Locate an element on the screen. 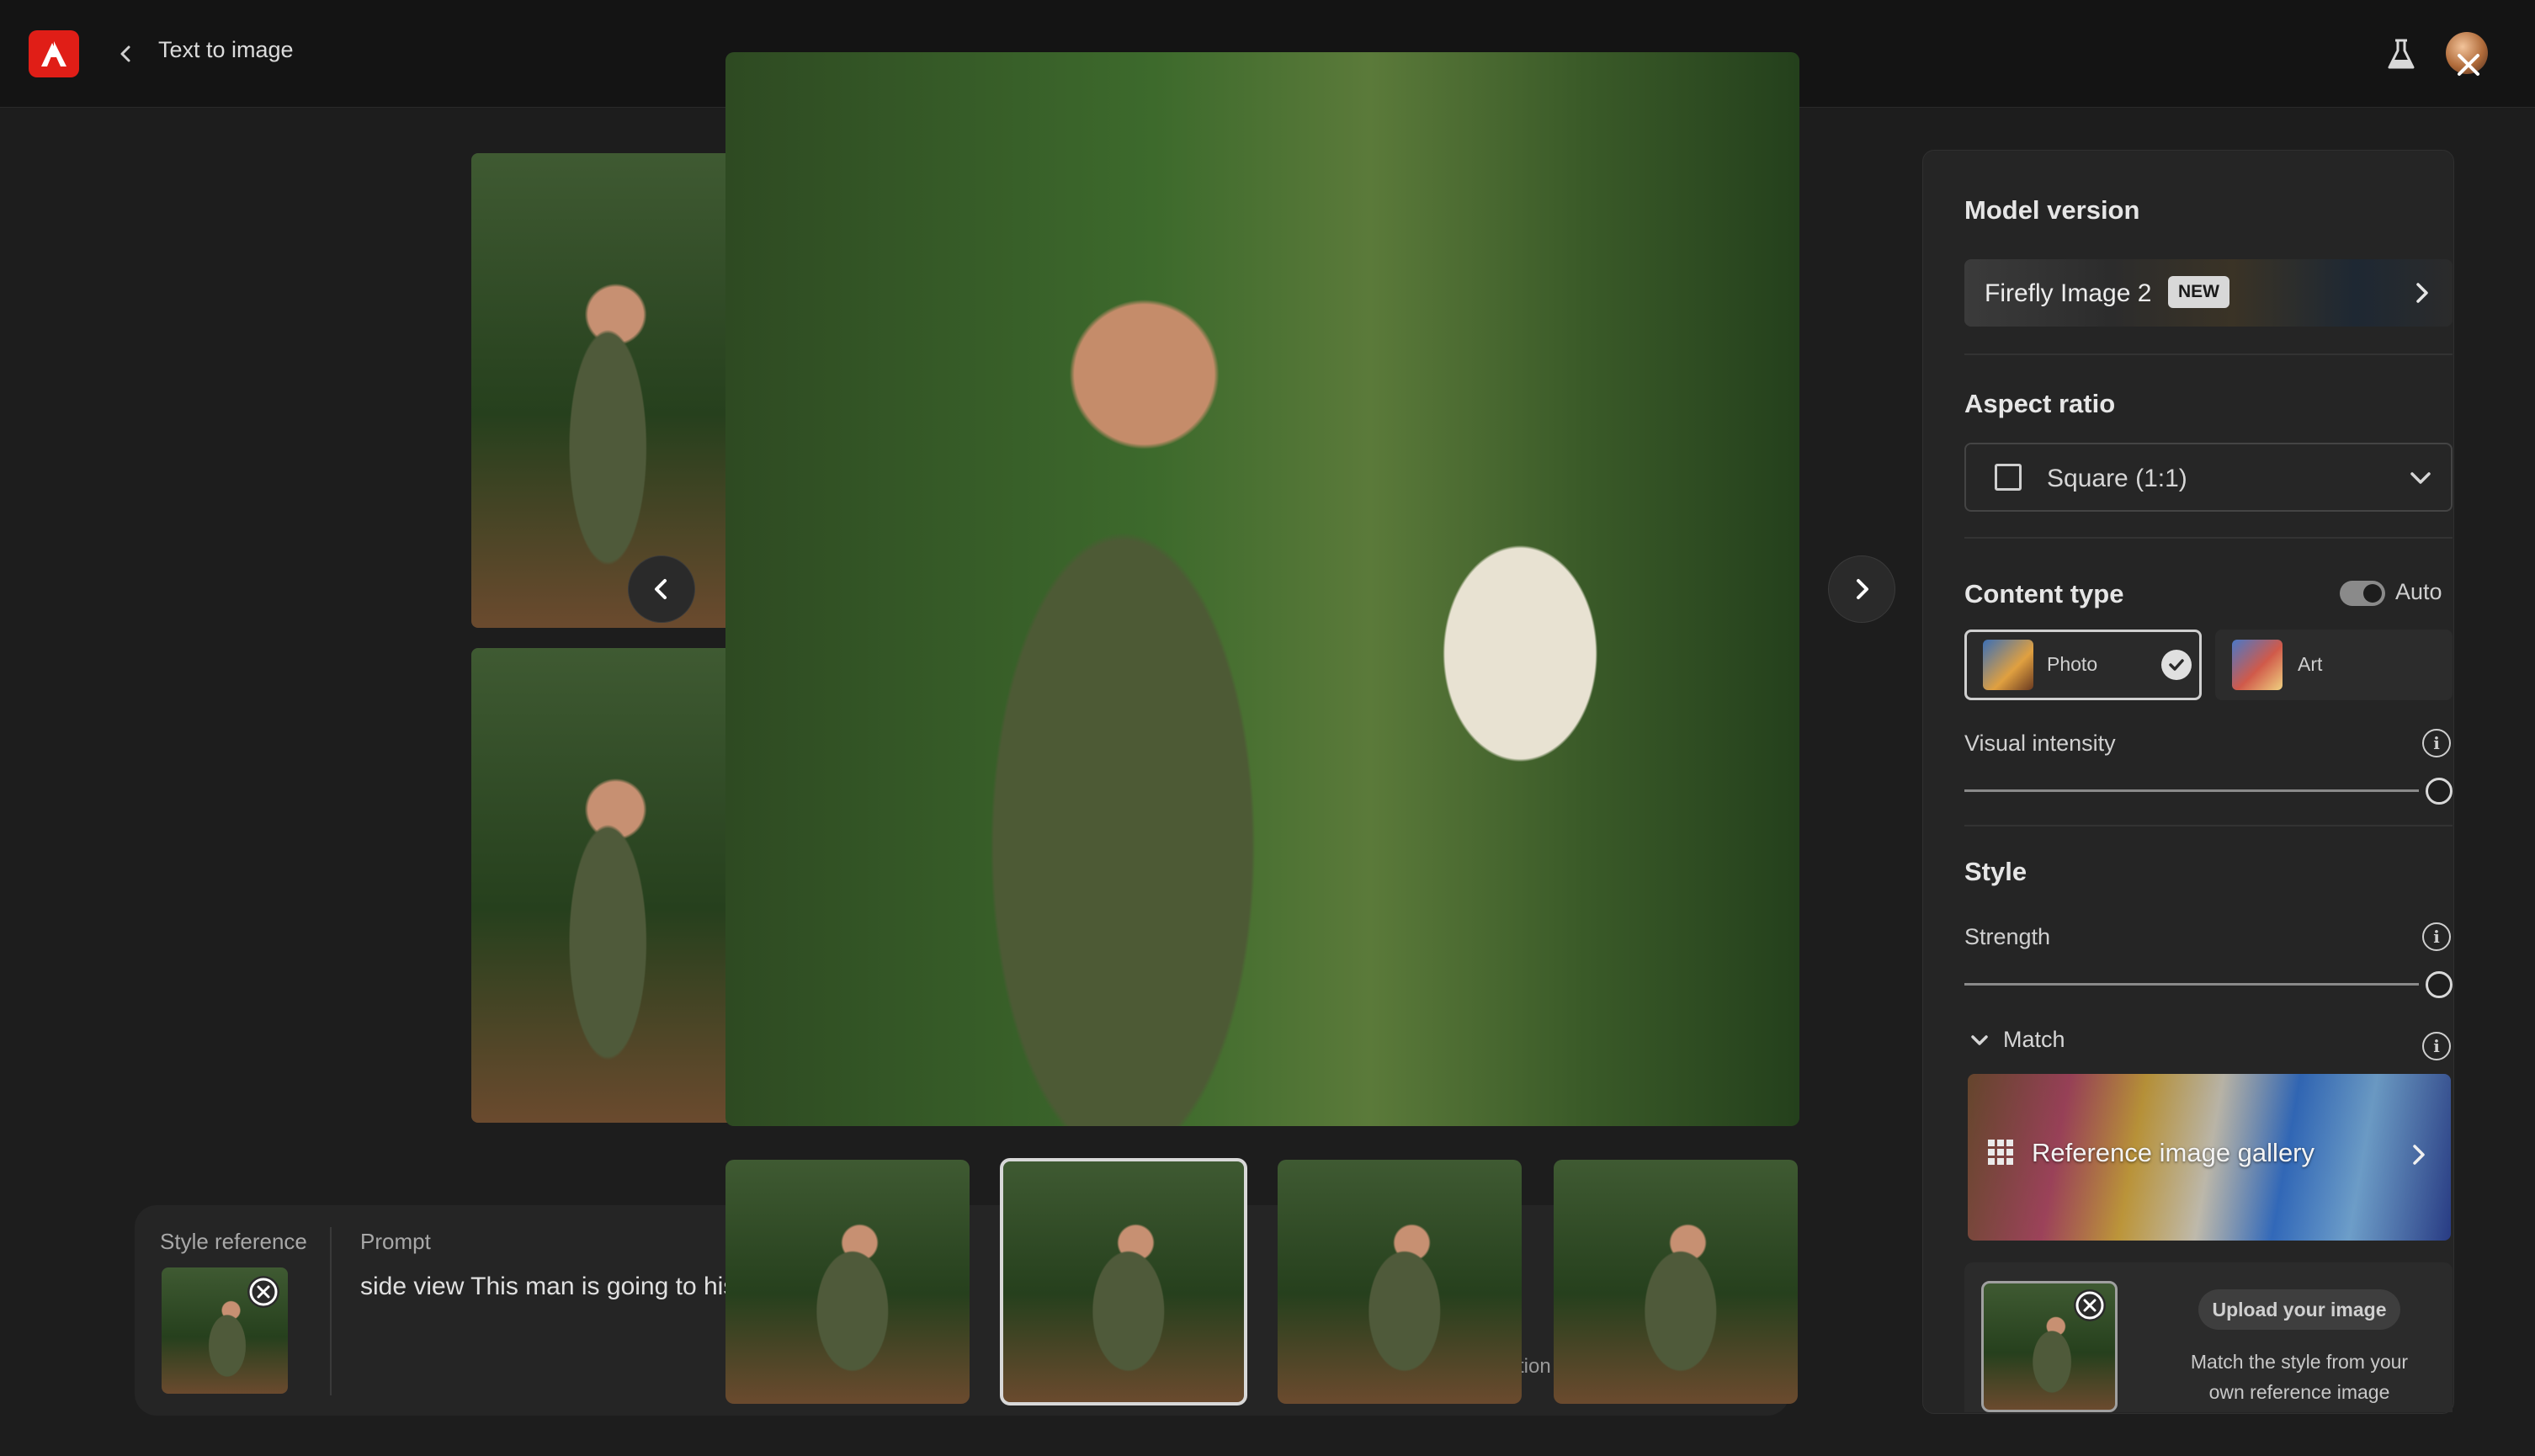  strength-track is located at coordinates (2191, 984).